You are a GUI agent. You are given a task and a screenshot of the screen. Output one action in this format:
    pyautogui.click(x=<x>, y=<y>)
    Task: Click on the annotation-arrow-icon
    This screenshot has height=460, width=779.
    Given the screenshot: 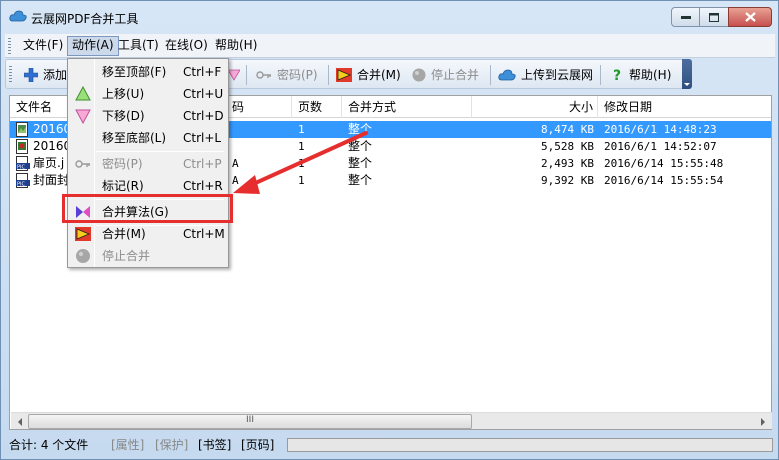 What is the action you would take?
    pyautogui.click(x=300, y=162)
    